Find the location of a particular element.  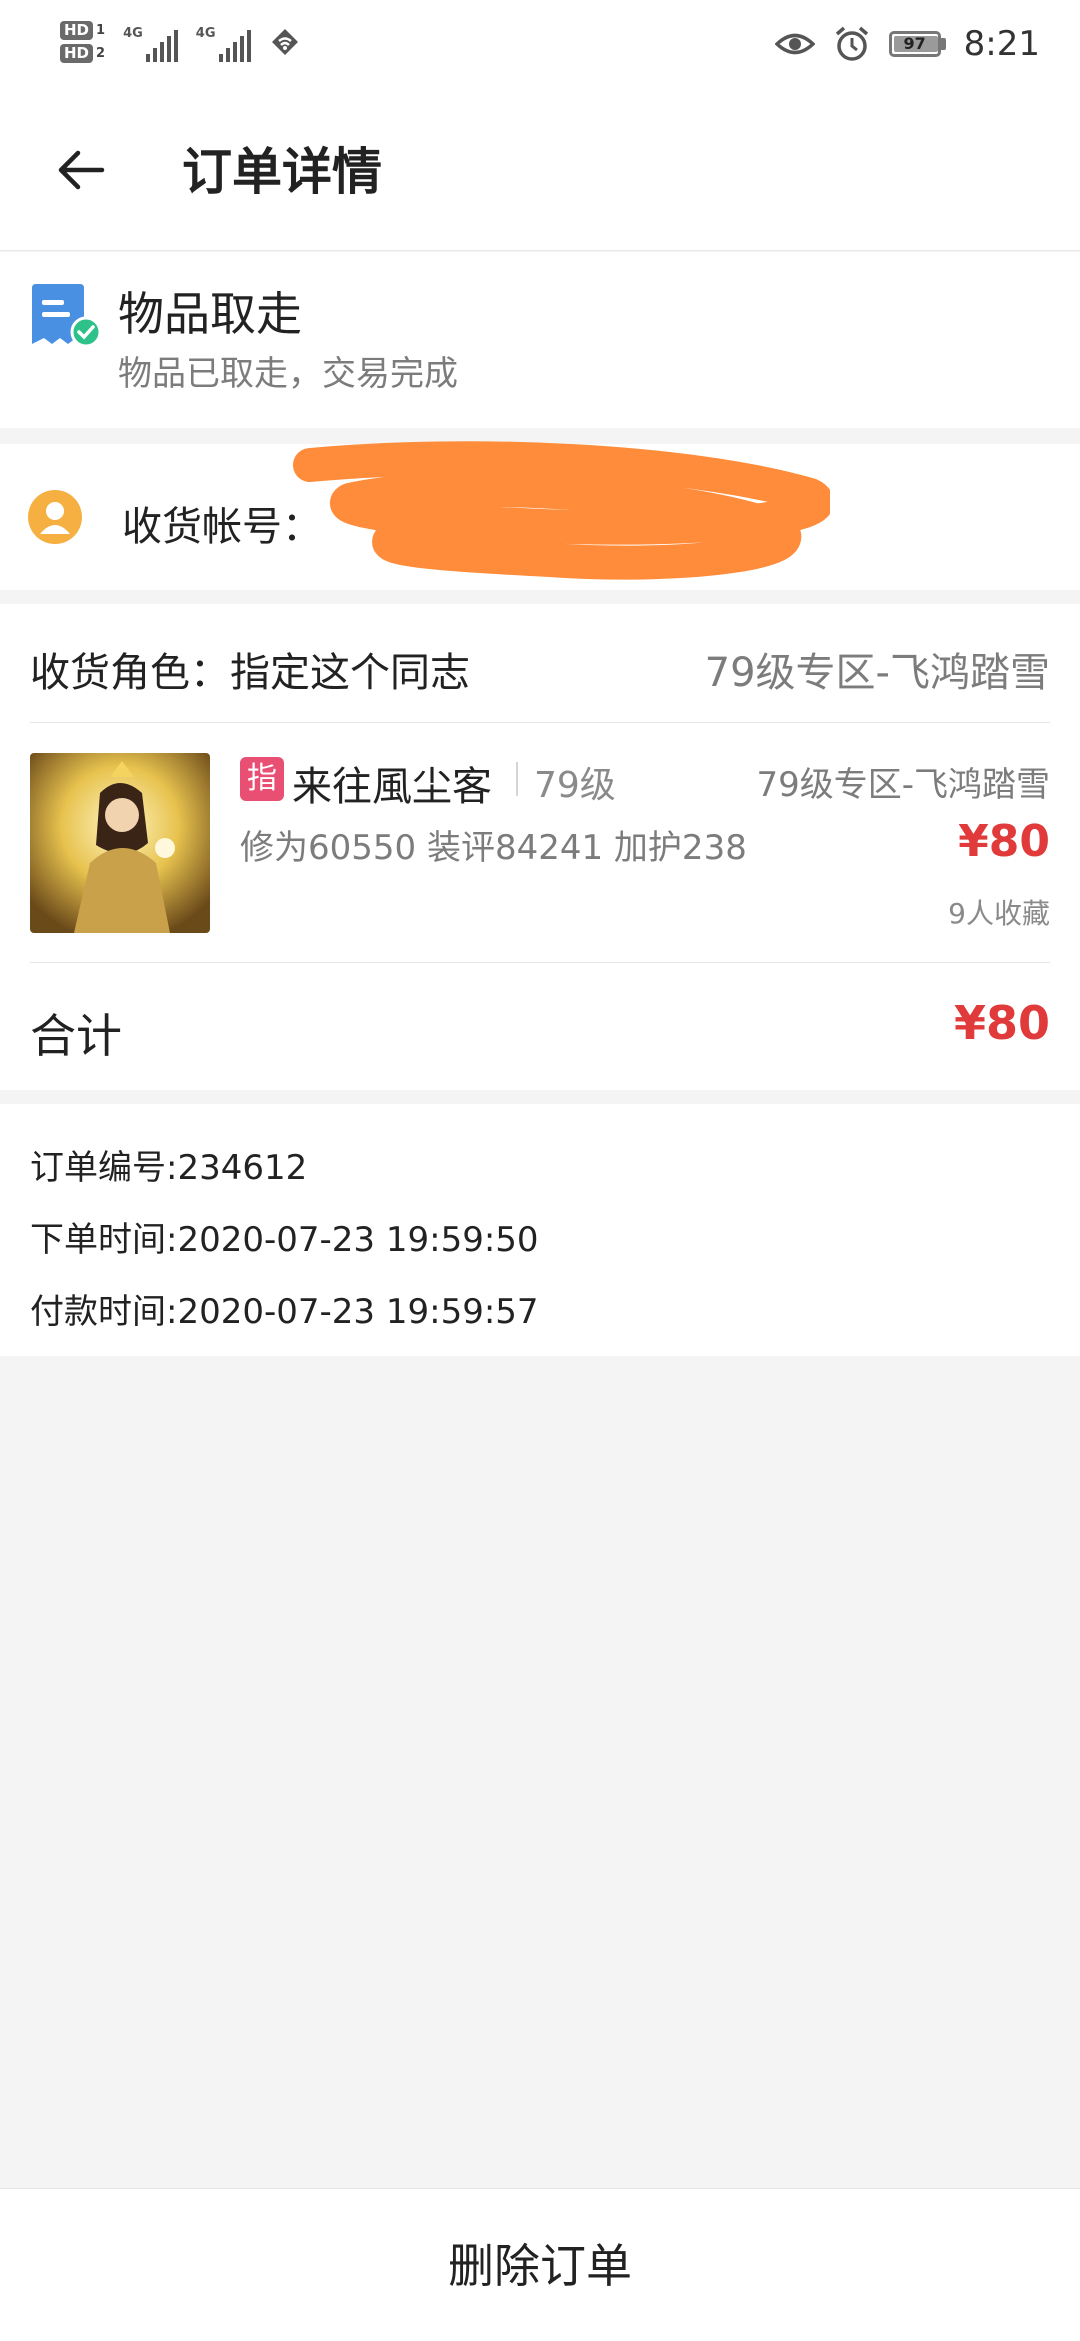

designated-badge: 指 is located at coordinates (262, 779).